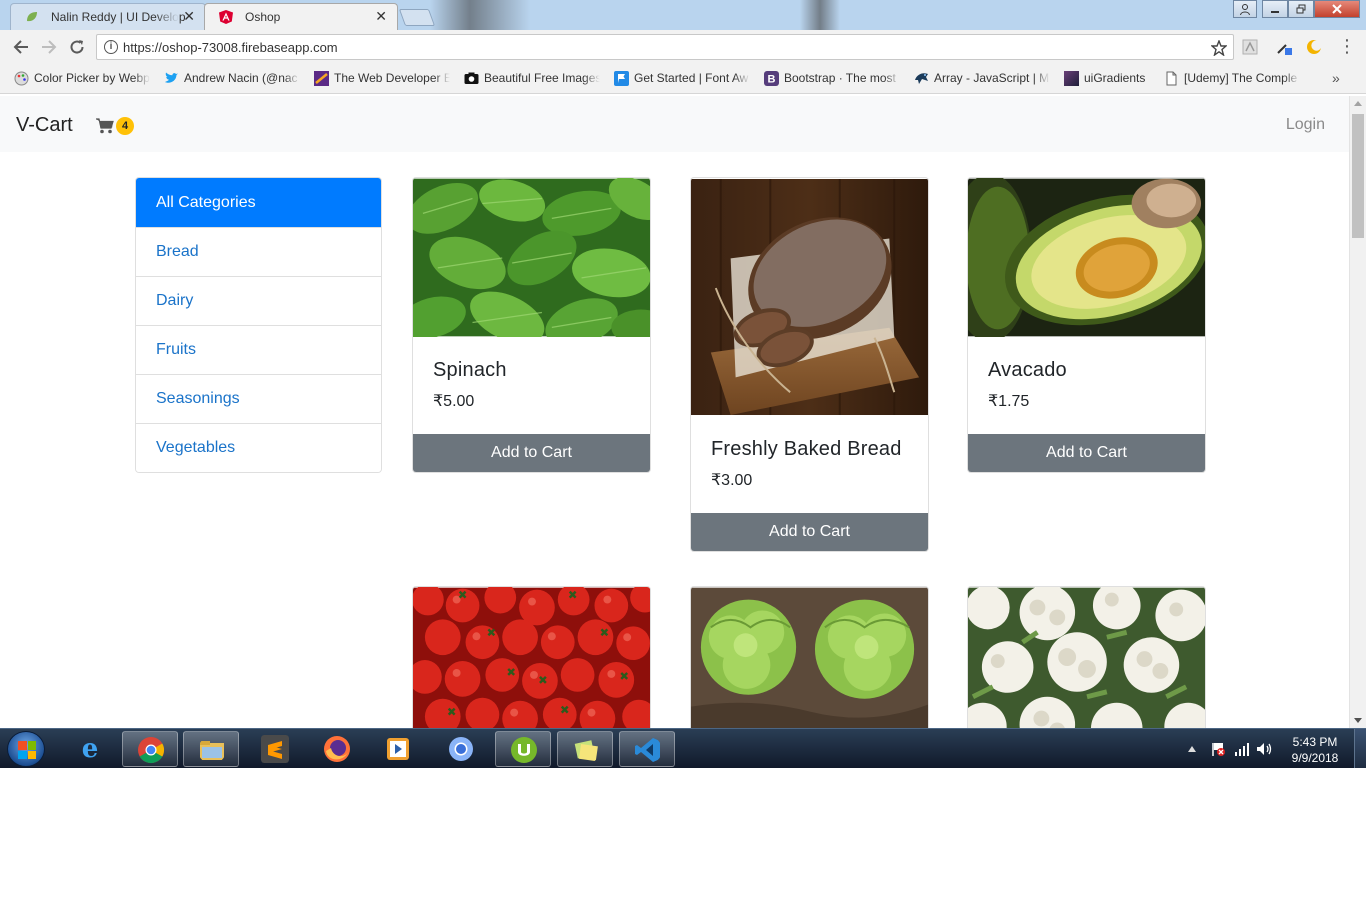  Describe the element at coordinates (1360, 749) in the screenshot. I see `show-desktop-button` at that location.